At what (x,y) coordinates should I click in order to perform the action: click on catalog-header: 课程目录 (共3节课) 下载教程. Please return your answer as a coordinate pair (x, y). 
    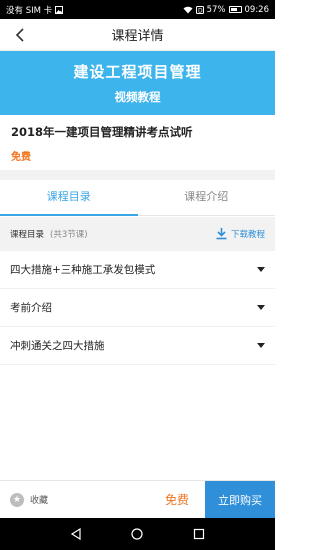
    Looking at the image, I should click on (137, 234).